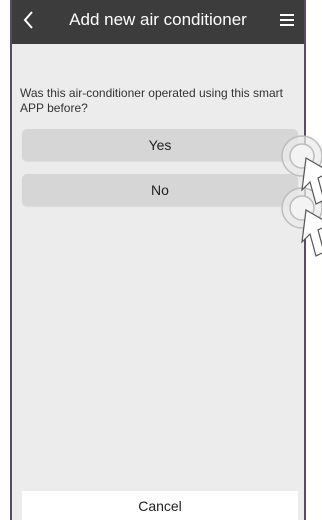  Describe the element at coordinates (160, 190) in the screenshot. I see `no-button: No` at that location.